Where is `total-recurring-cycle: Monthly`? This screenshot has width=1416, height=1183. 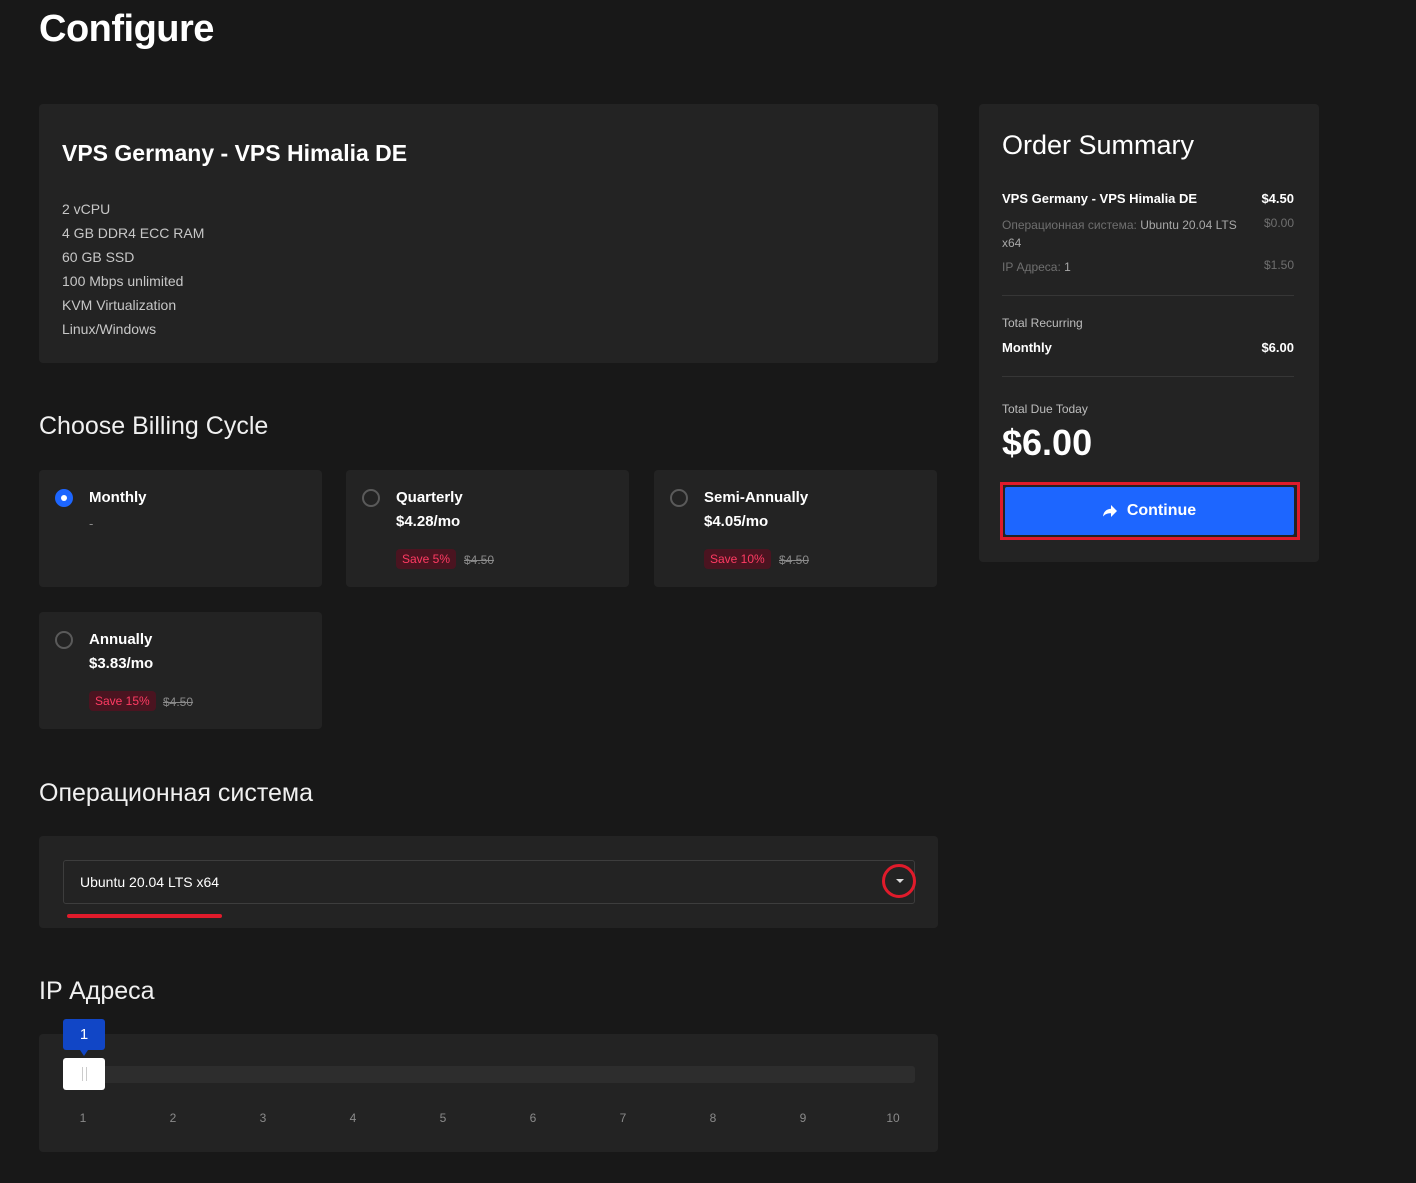
total-recurring-cycle: Monthly is located at coordinates (1027, 347).